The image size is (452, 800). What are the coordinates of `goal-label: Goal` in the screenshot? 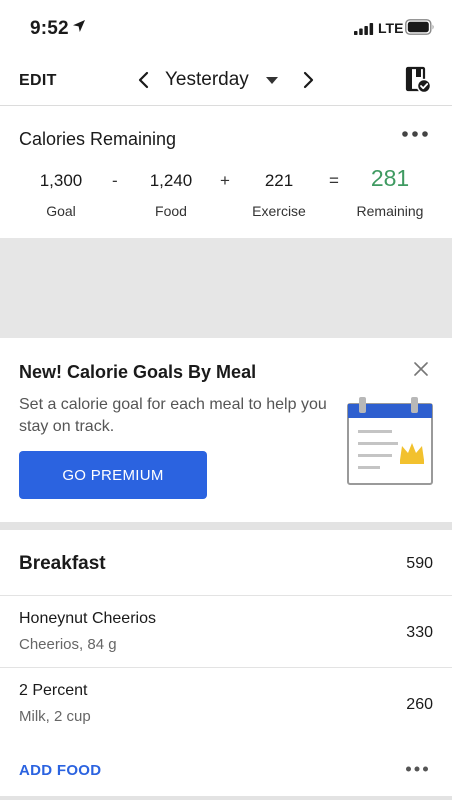 It's located at (61, 211).